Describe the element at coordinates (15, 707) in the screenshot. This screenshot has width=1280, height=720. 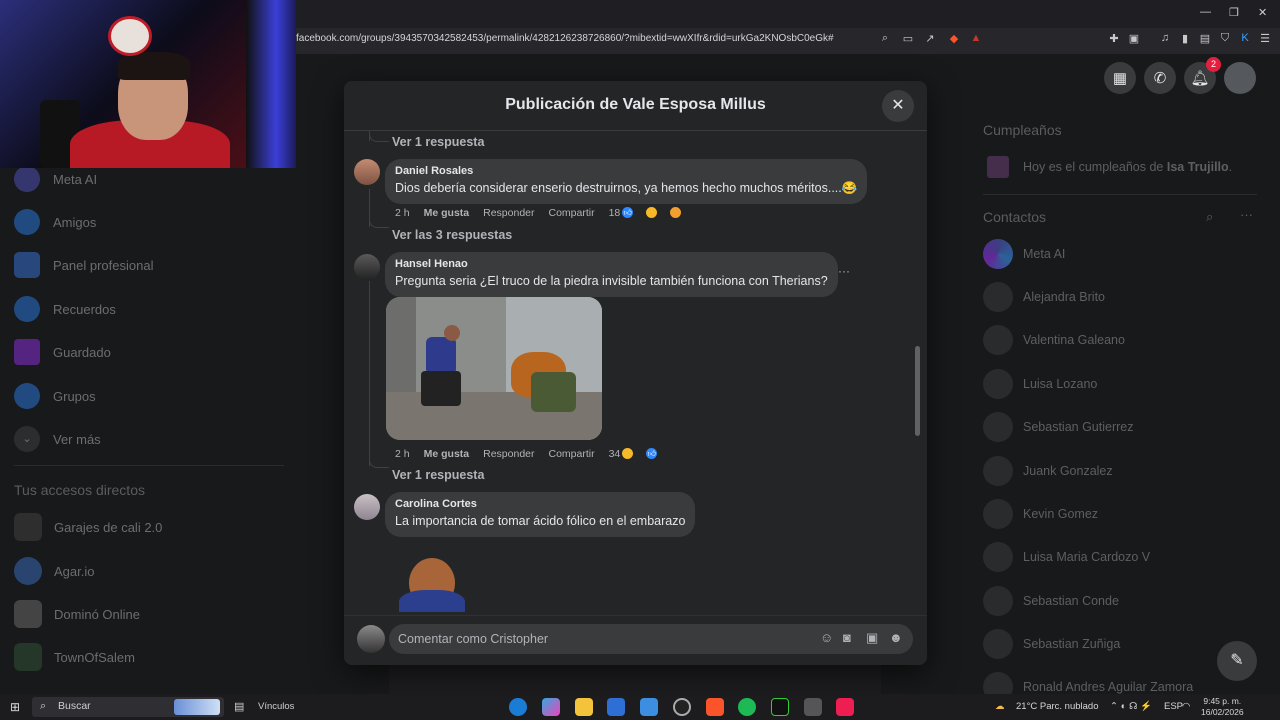
I see `windows-start-icon: ⊞` at that location.